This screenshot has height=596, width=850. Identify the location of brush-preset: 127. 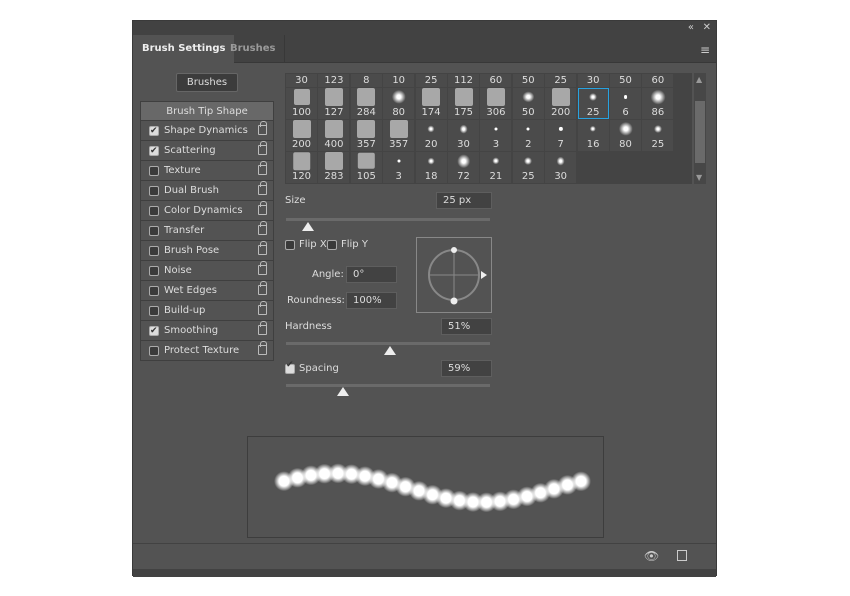
(334, 103).